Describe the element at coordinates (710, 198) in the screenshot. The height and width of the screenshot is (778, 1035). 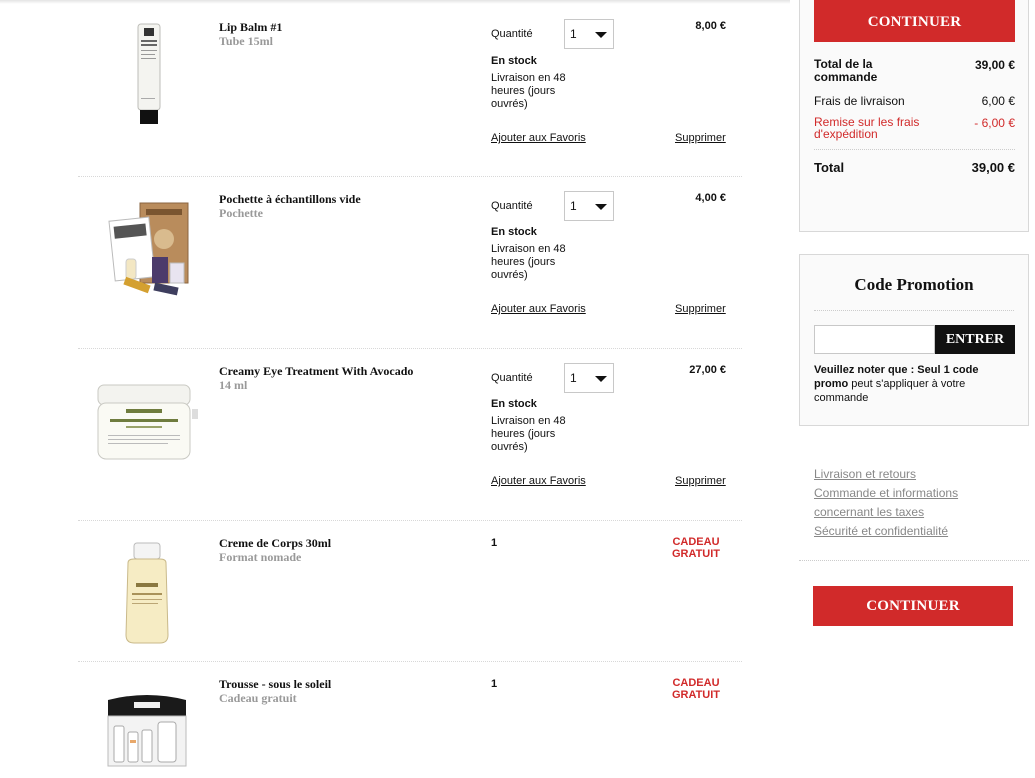
I see `item-price: 4,00 €` at that location.